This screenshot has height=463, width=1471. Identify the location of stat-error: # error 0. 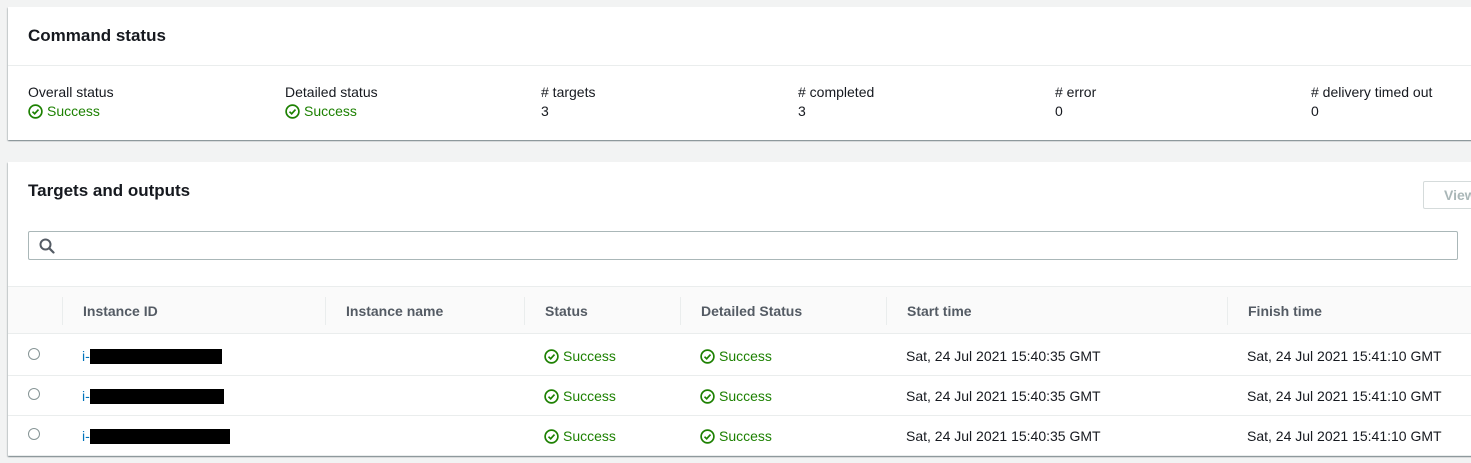
(1075, 102).